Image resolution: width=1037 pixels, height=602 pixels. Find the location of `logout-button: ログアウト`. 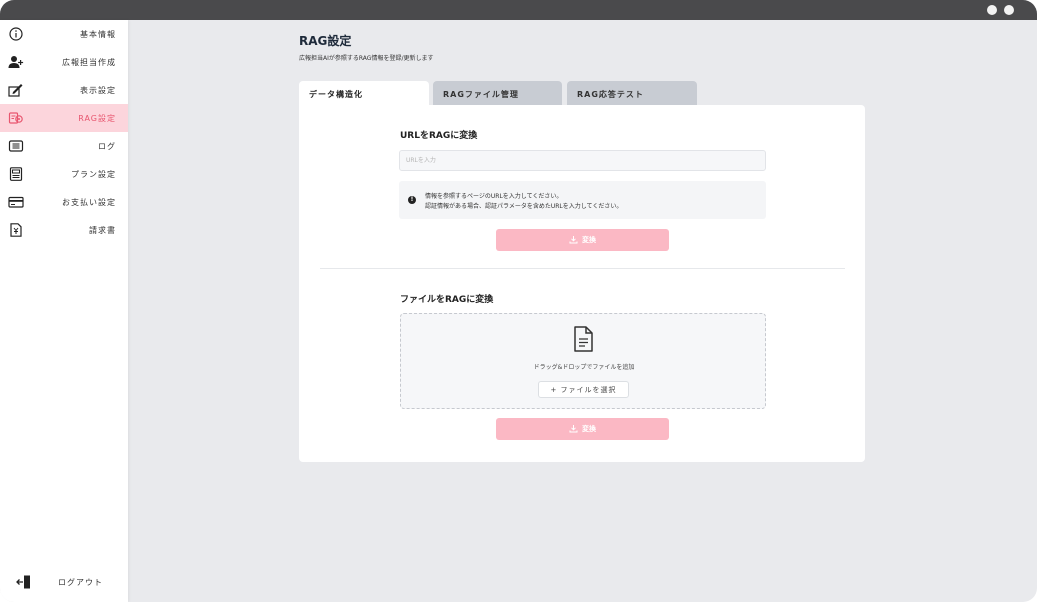

logout-button: ログアウト is located at coordinates (64, 582).